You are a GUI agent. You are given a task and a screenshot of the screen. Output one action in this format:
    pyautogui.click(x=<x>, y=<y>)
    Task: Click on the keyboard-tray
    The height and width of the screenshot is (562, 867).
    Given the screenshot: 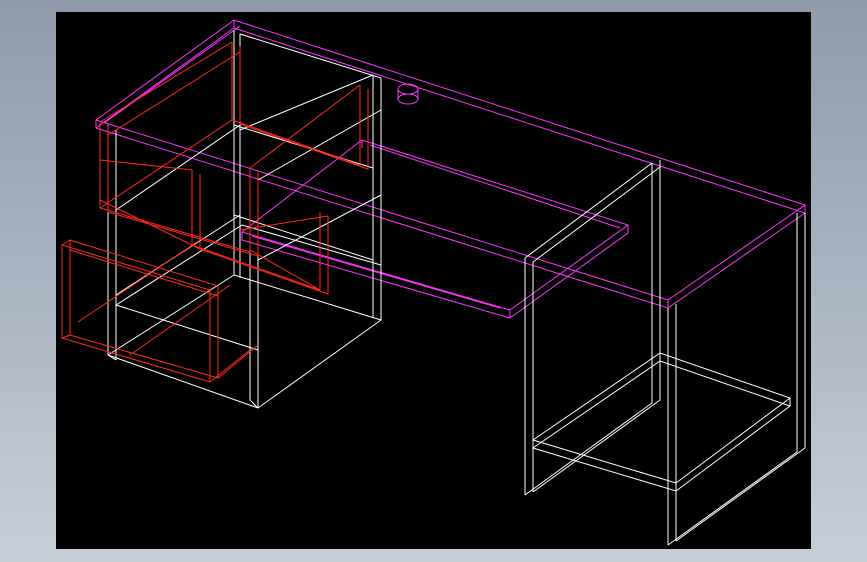 What is the action you would take?
    pyautogui.click(x=435, y=229)
    